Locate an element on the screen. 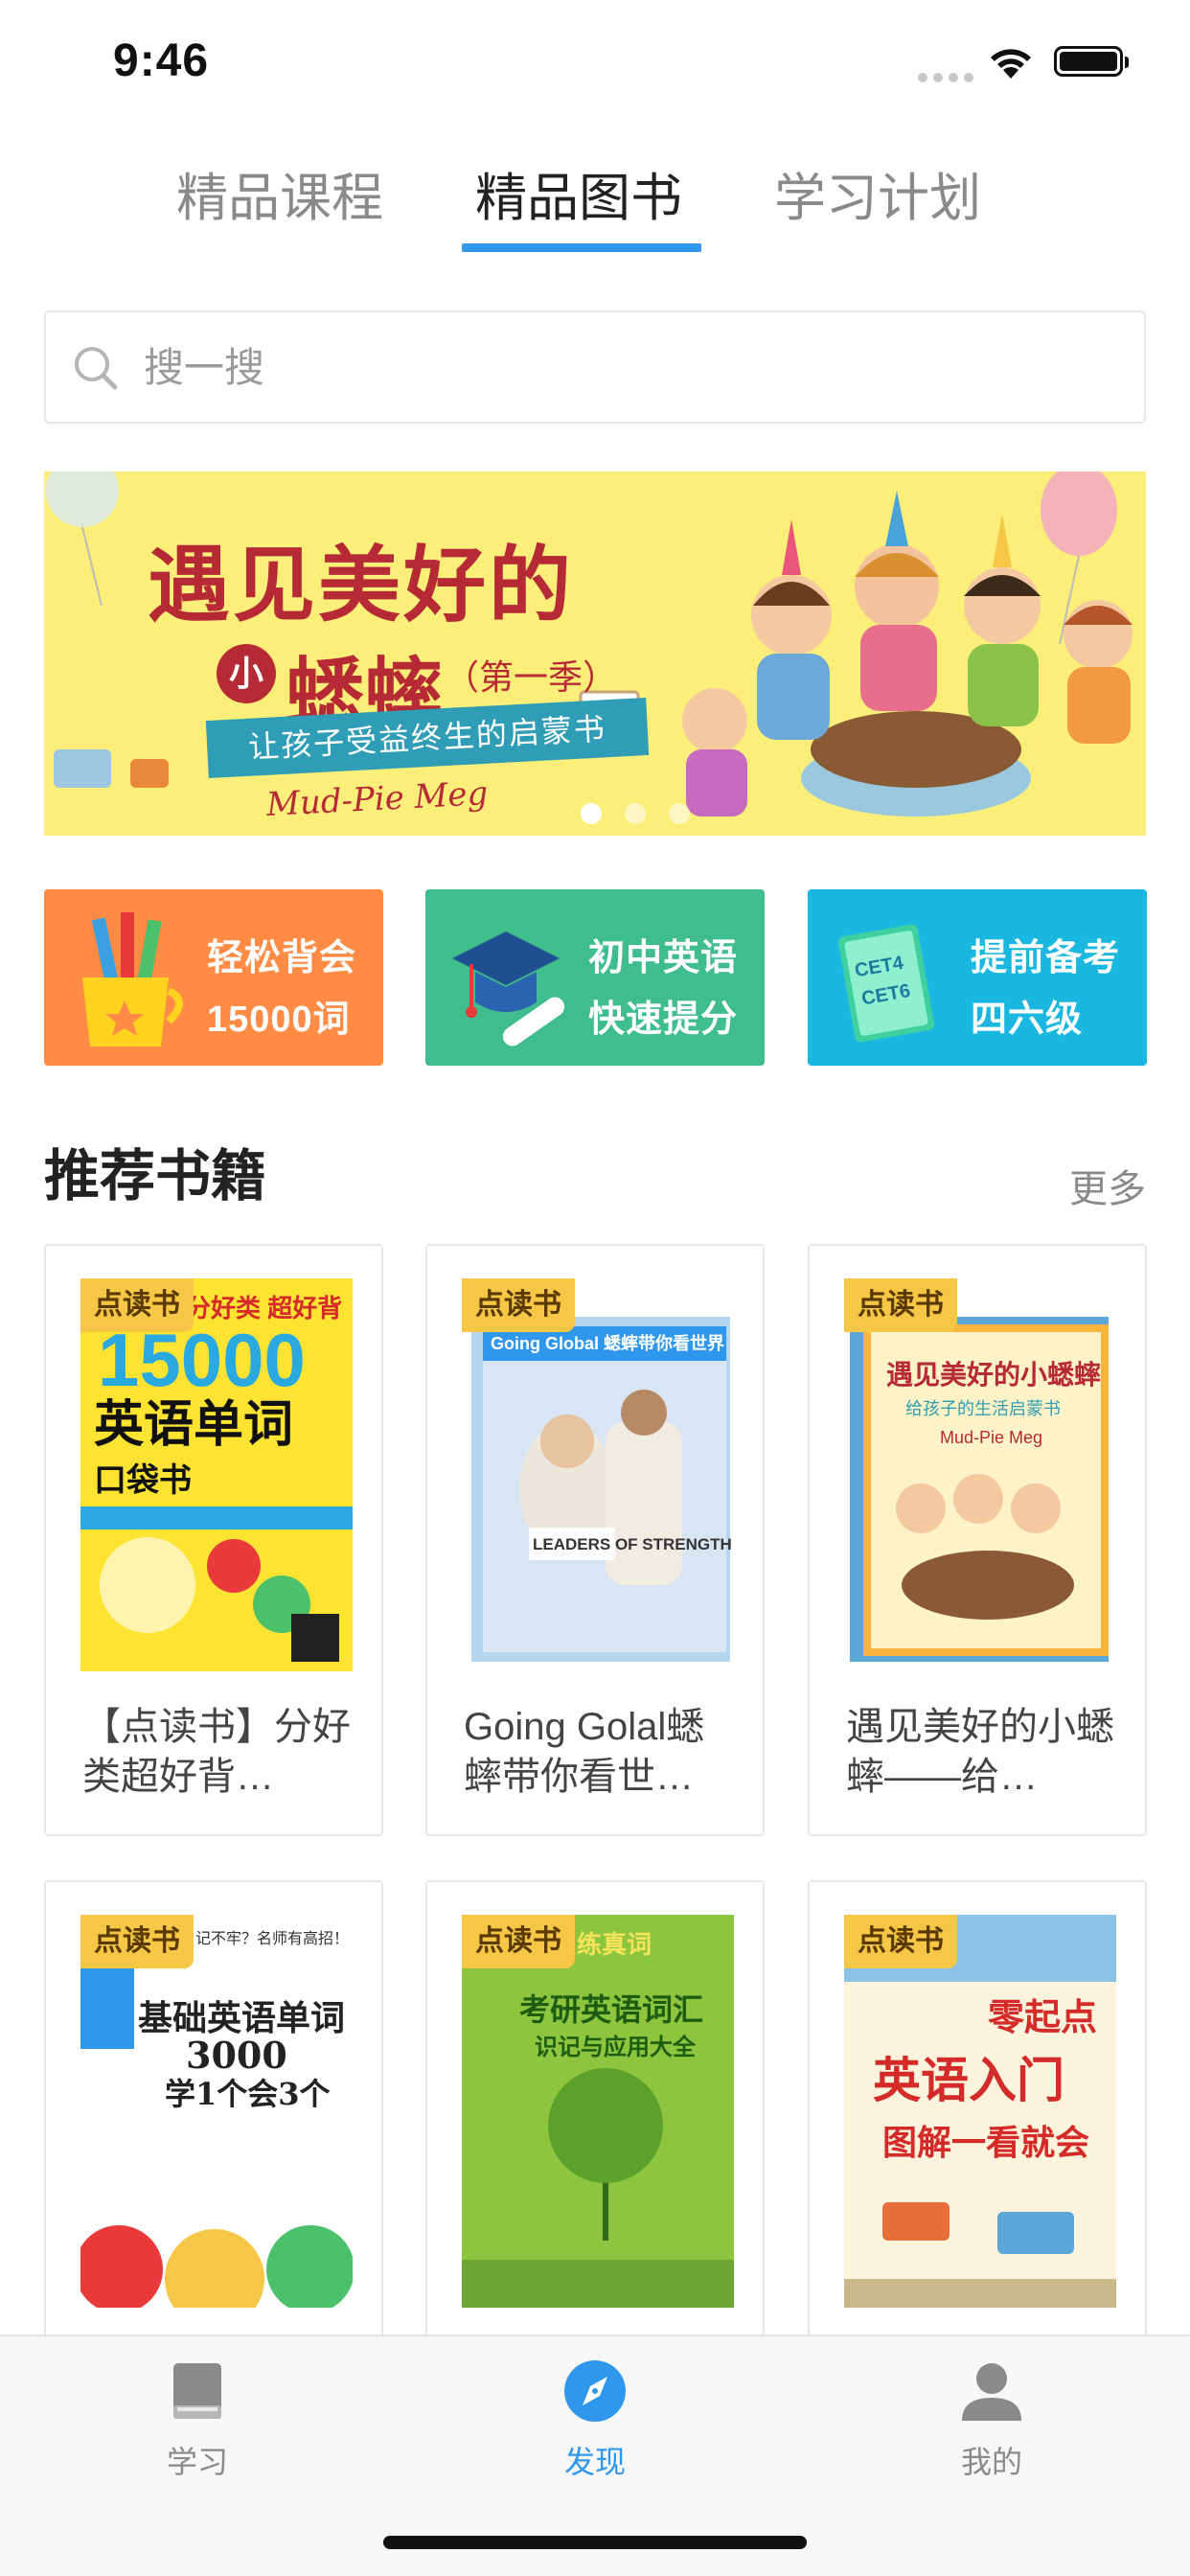 The height and width of the screenshot is (2576, 1190). feature-junior-title: 初中英语 is located at coordinates (664, 958).